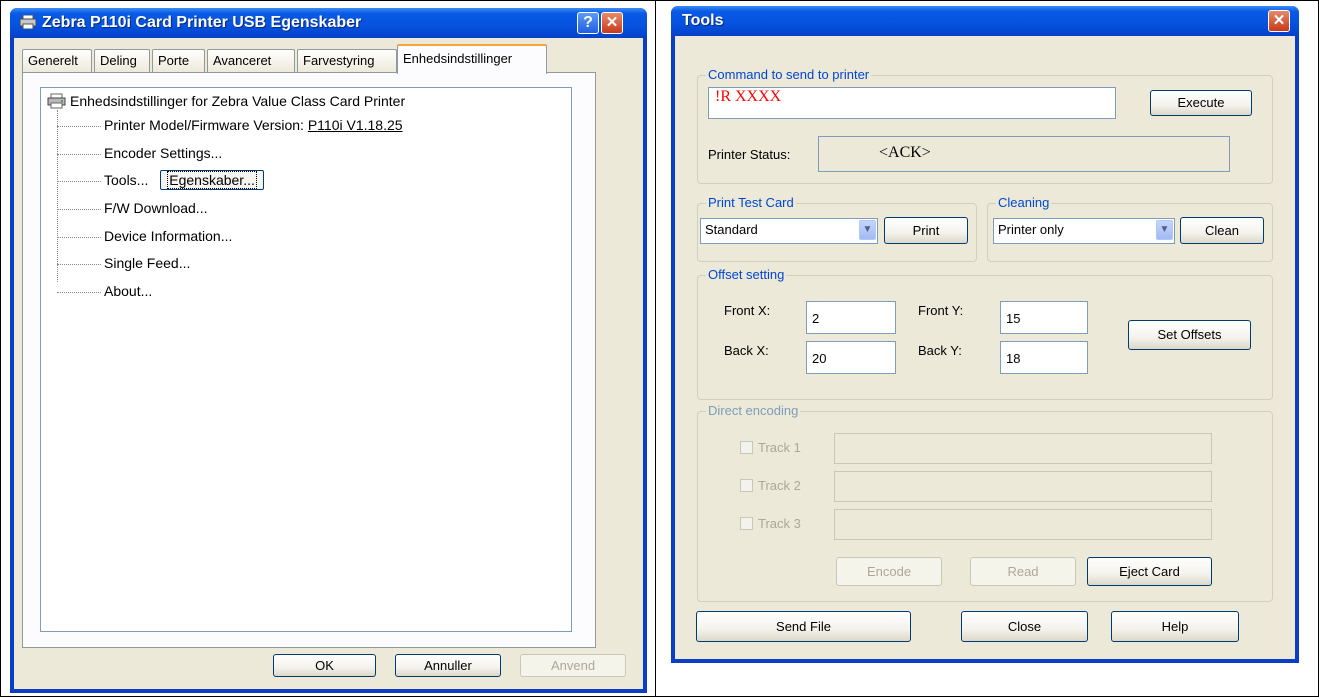  What do you see at coordinates (779, 485) in the screenshot?
I see `track2-label: Track 2` at bounding box center [779, 485].